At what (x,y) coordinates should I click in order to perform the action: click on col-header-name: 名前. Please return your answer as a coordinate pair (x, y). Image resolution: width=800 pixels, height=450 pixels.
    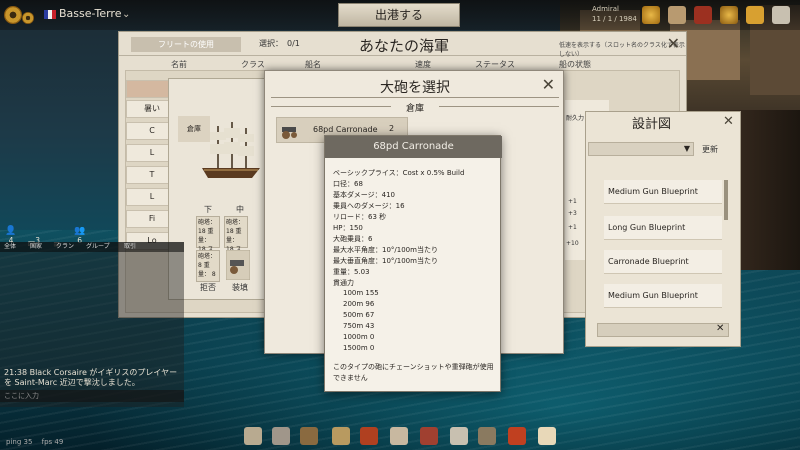
    Looking at the image, I should click on (179, 64).